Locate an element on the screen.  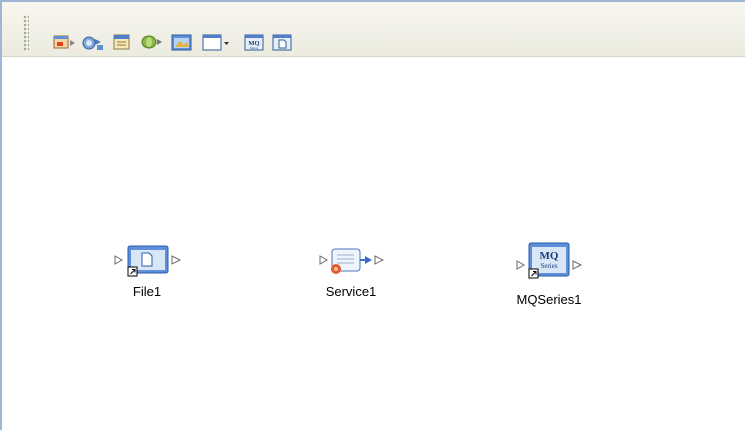
toolbar-grip is located at coordinates (26, 33).